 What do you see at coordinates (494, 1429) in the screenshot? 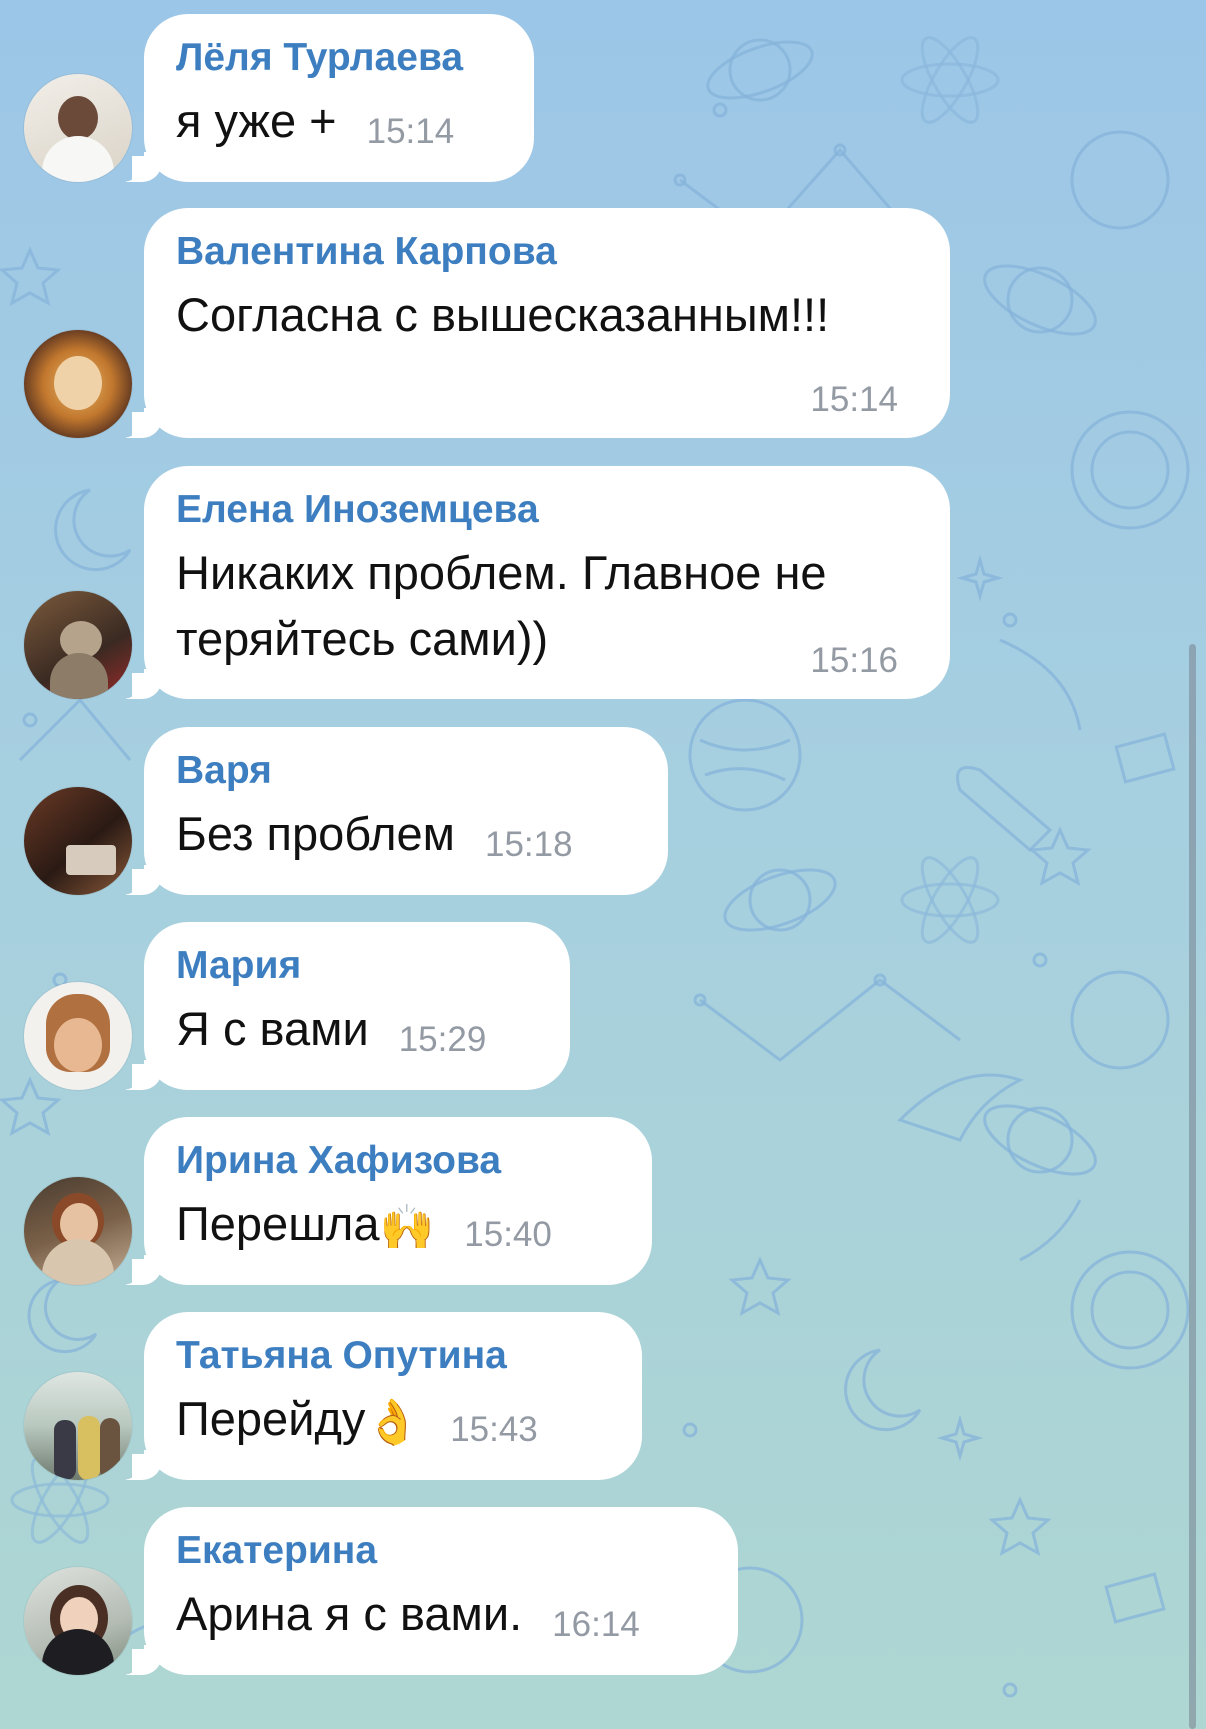
I see `message-timestamp: 15:43` at bounding box center [494, 1429].